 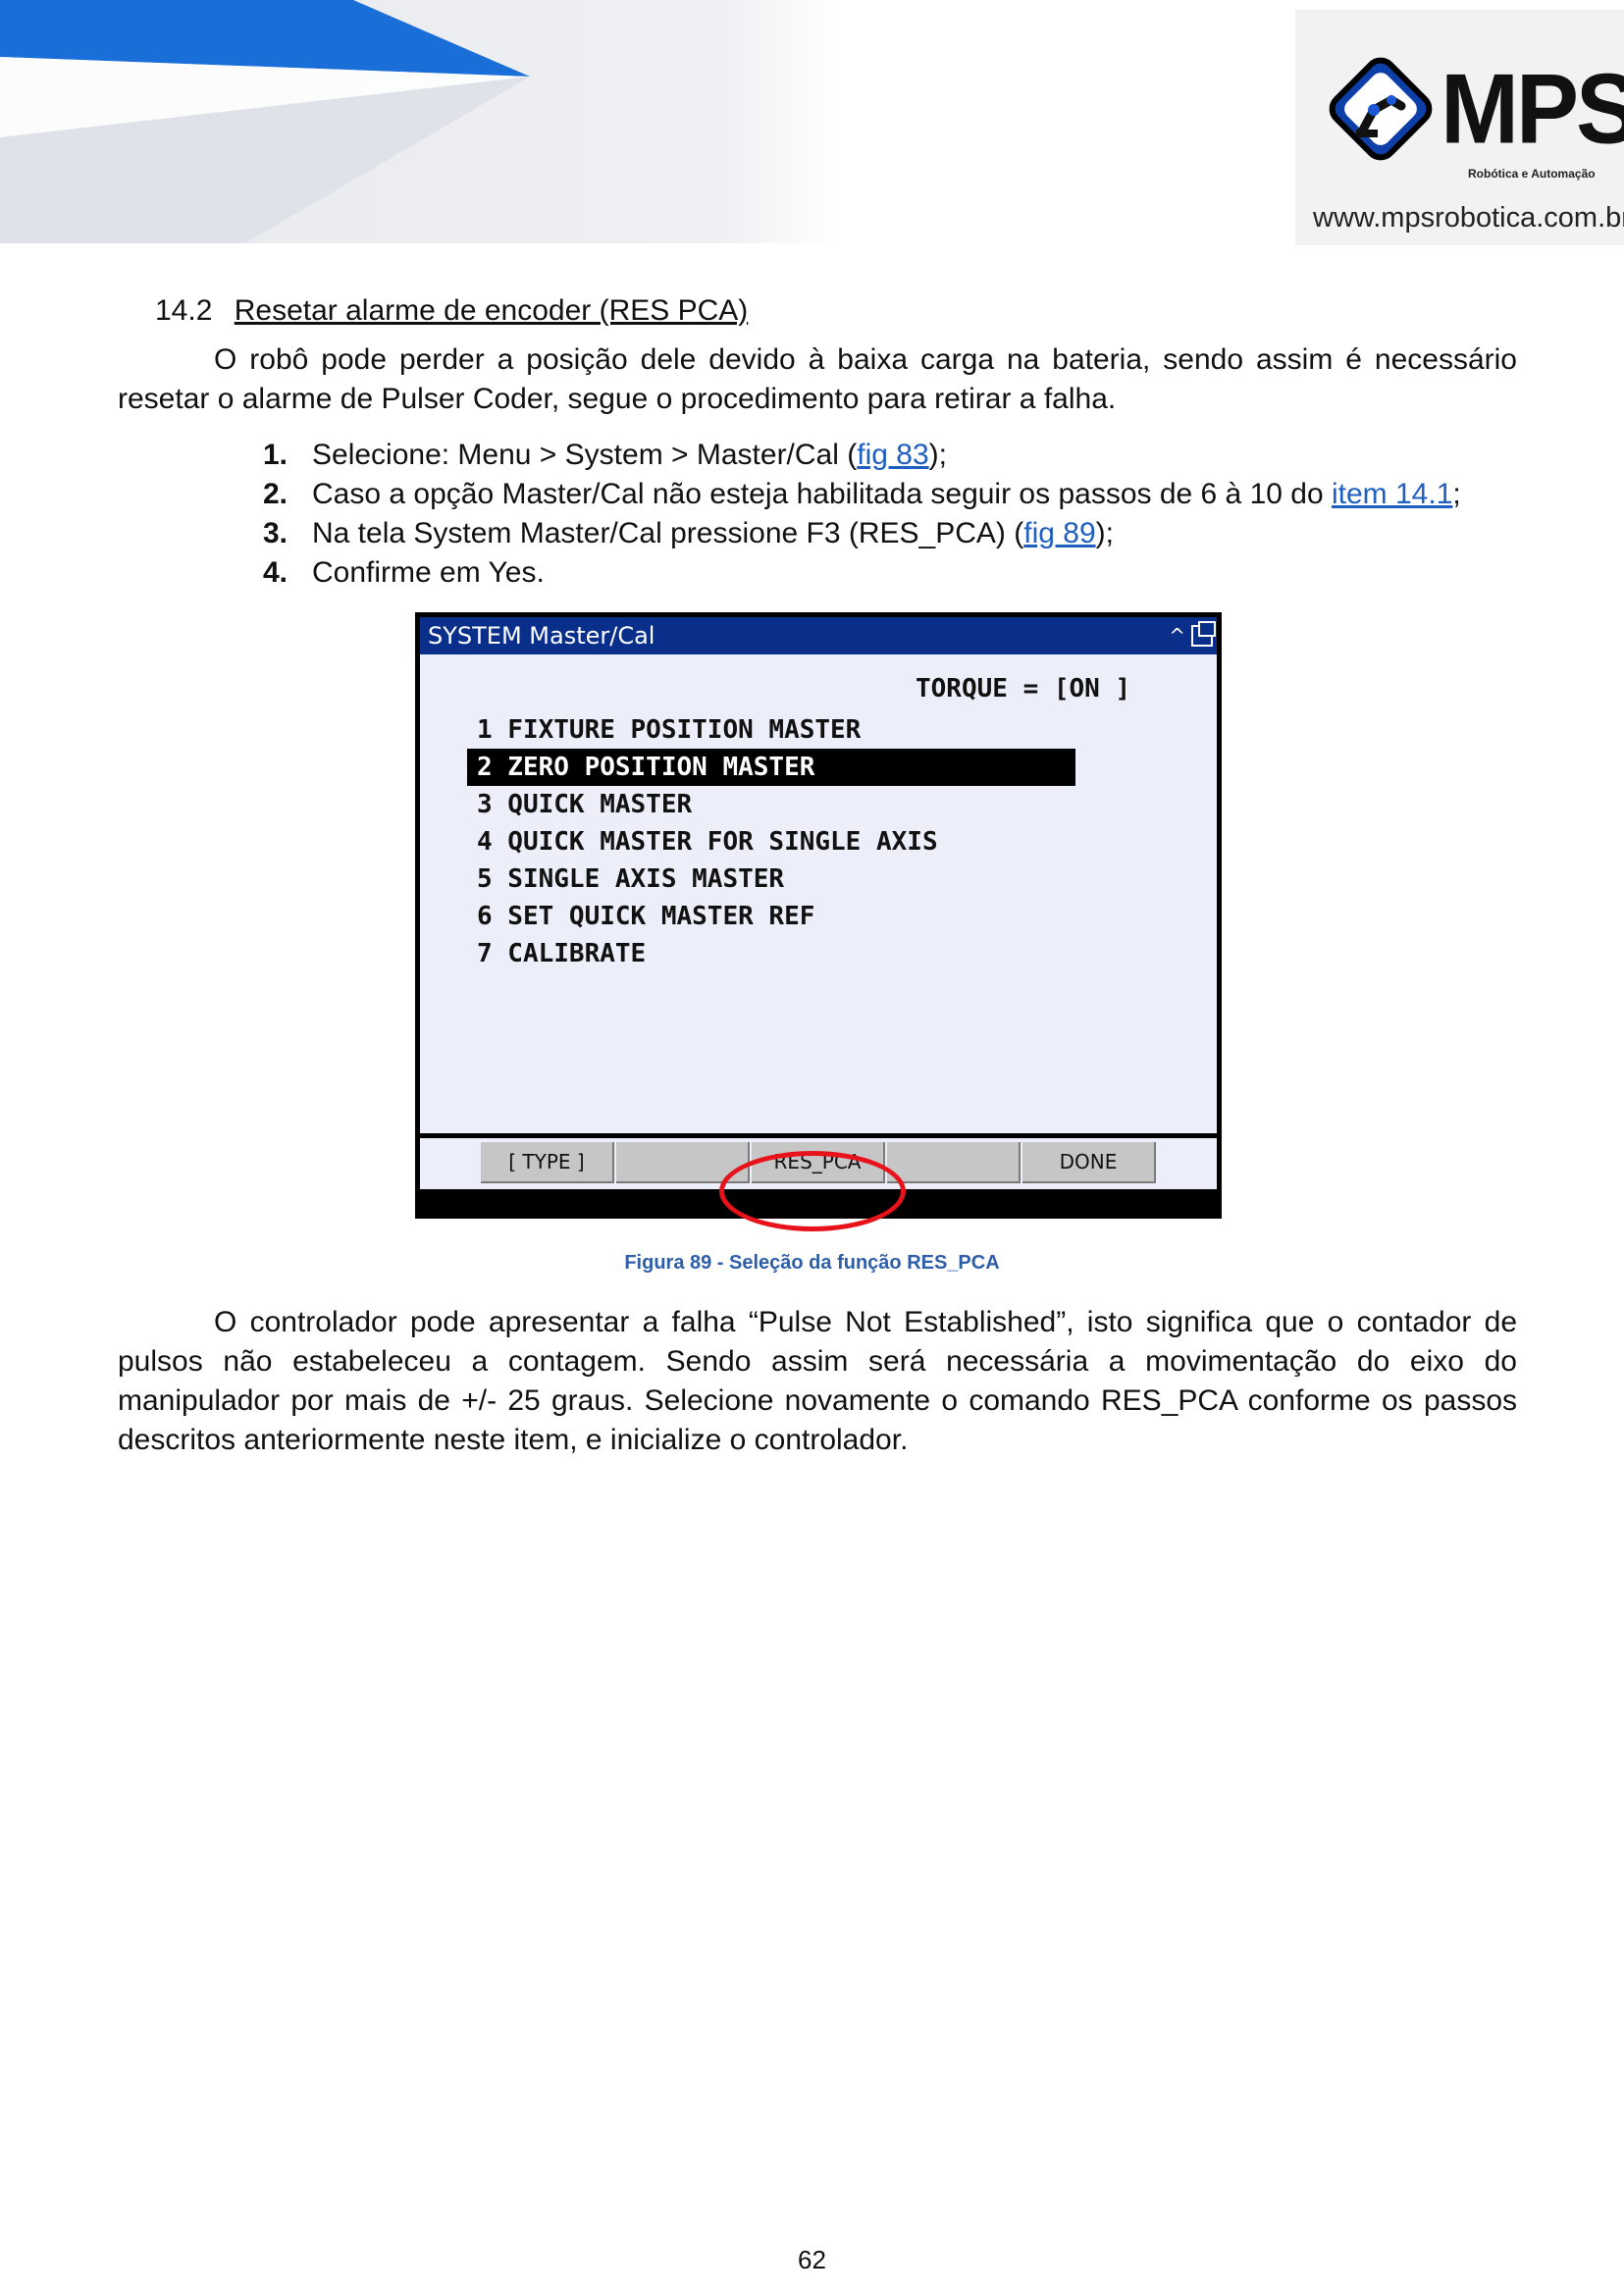 I want to click on step-text: Confirme em Yes., so click(x=428, y=572).